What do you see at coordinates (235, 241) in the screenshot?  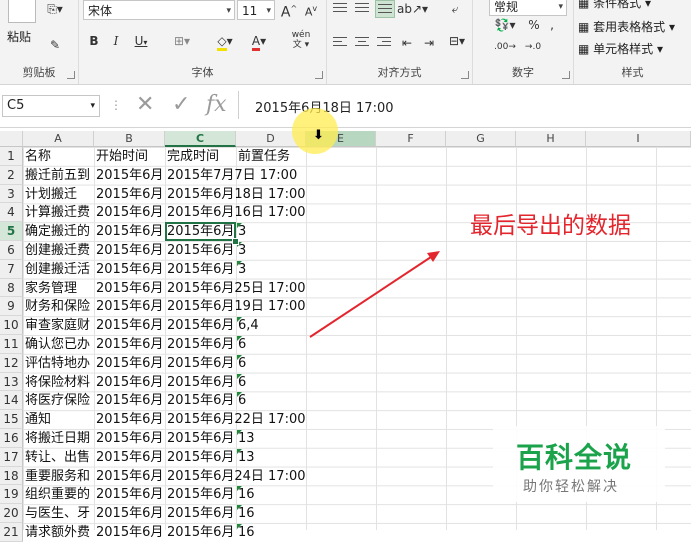 I see `fill-handle` at bounding box center [235, 241].